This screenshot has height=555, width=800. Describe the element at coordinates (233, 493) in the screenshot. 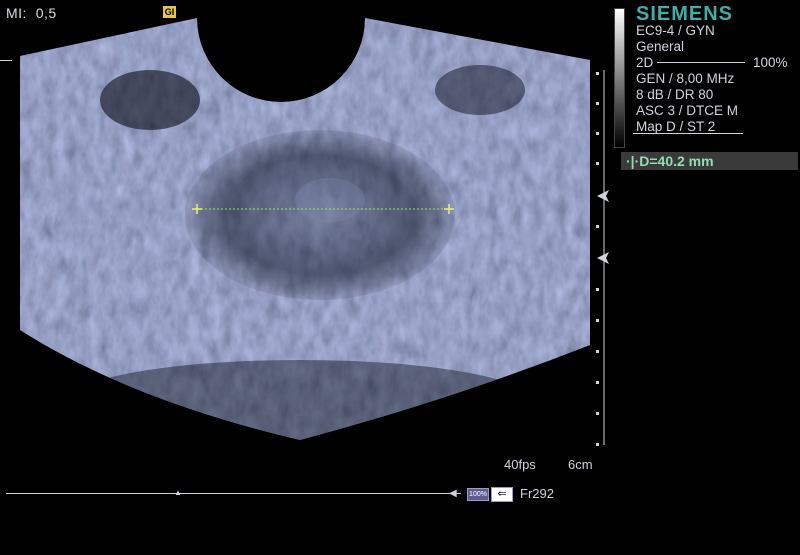

I see `cine-scrollbar` at that location.